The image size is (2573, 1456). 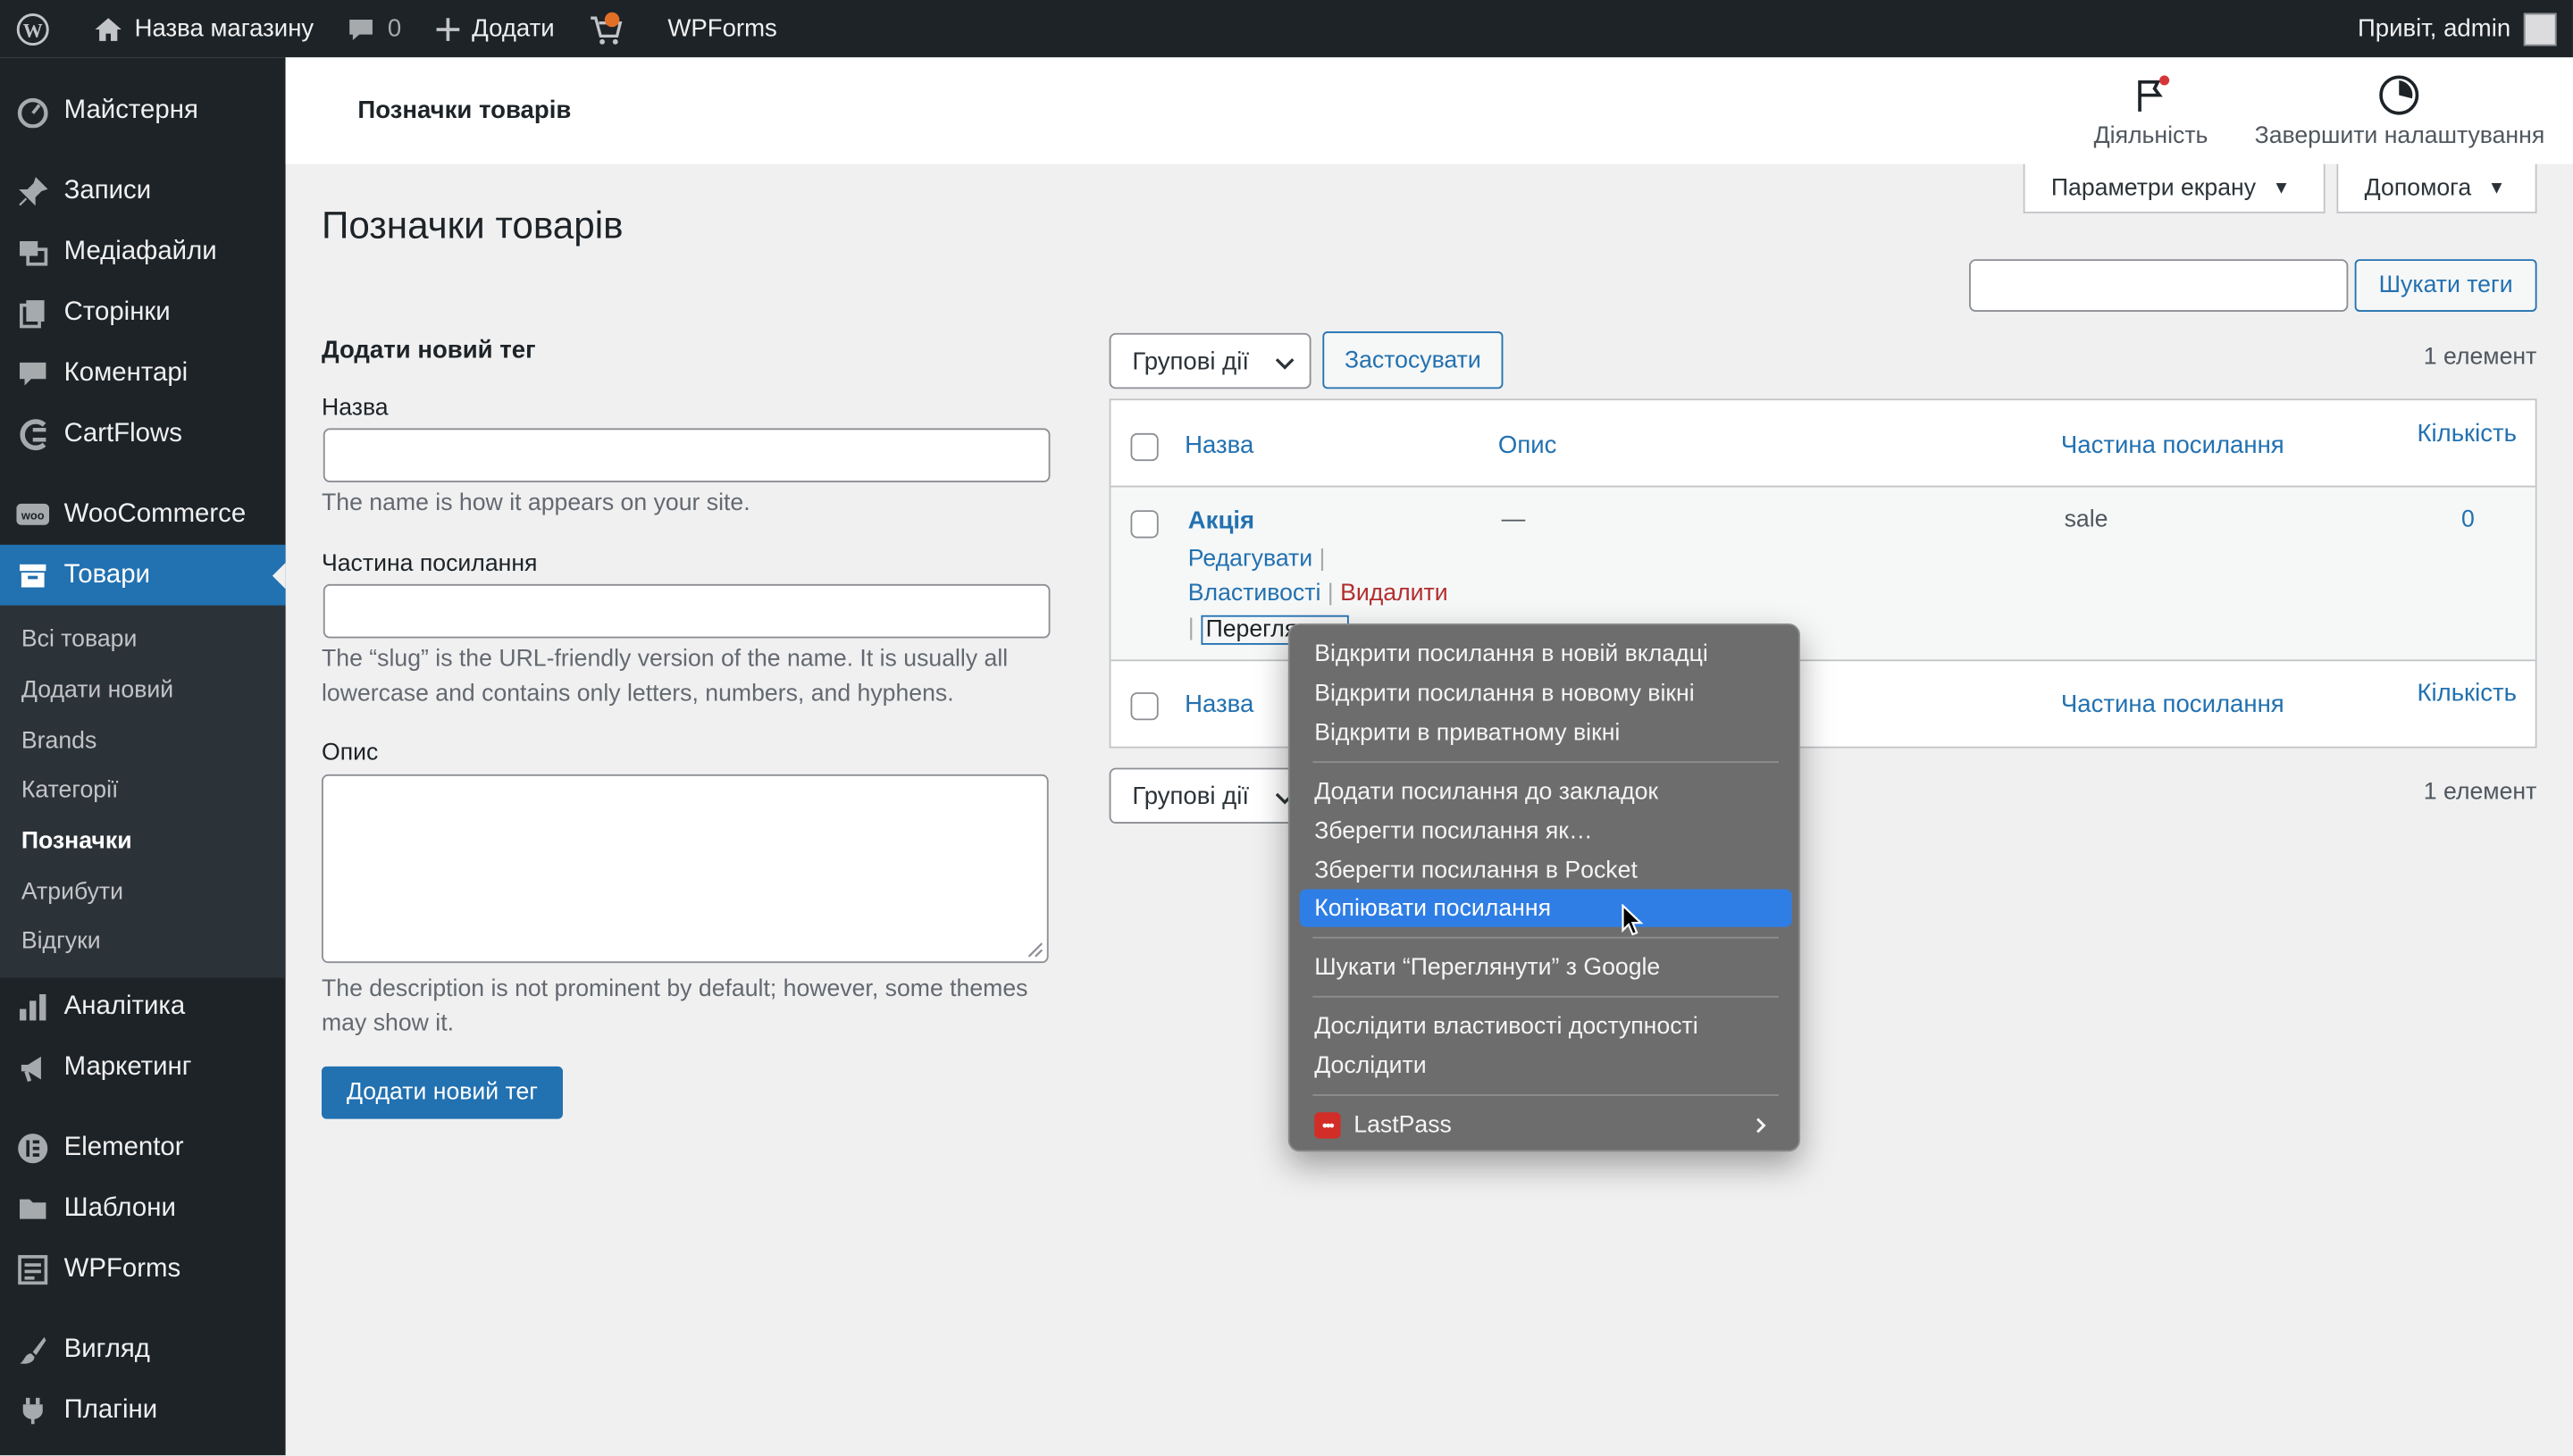 I want to click on submenu-tags: Позначки, so click(x=143, y=841).